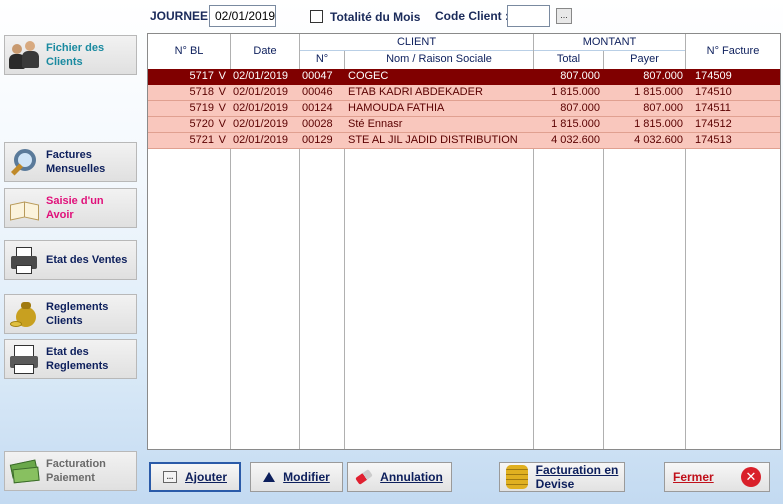 The height and width of the screenshot is (504, 783). I want to click on etat-reglements-button: Etat des Reglements, so click(70, 359).